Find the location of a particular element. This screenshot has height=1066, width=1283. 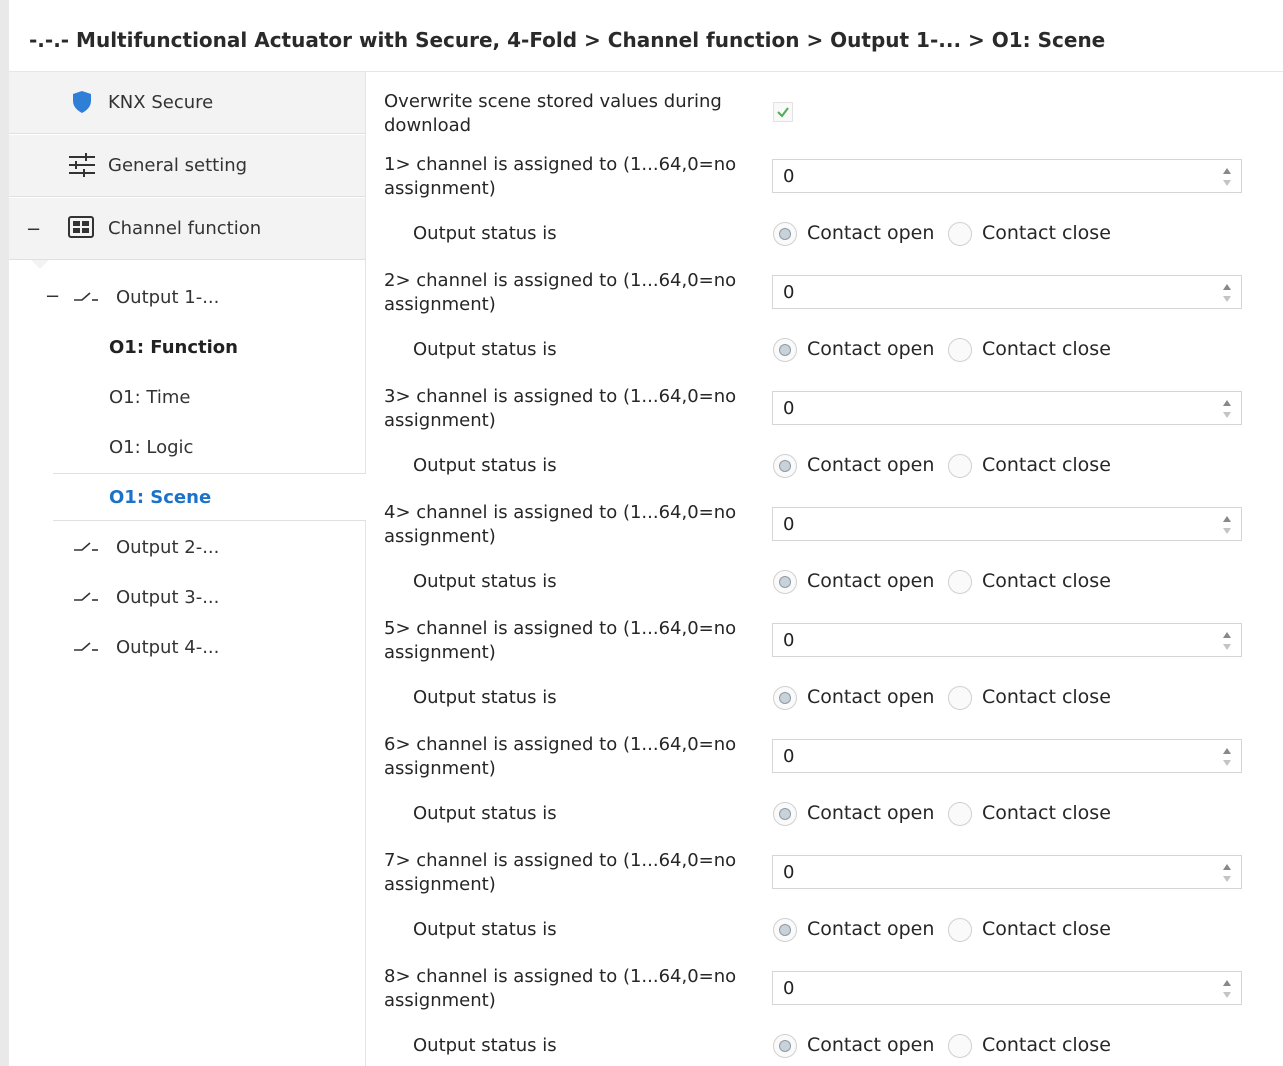

overwrite-checkbox is located at coordinates (783, 112).